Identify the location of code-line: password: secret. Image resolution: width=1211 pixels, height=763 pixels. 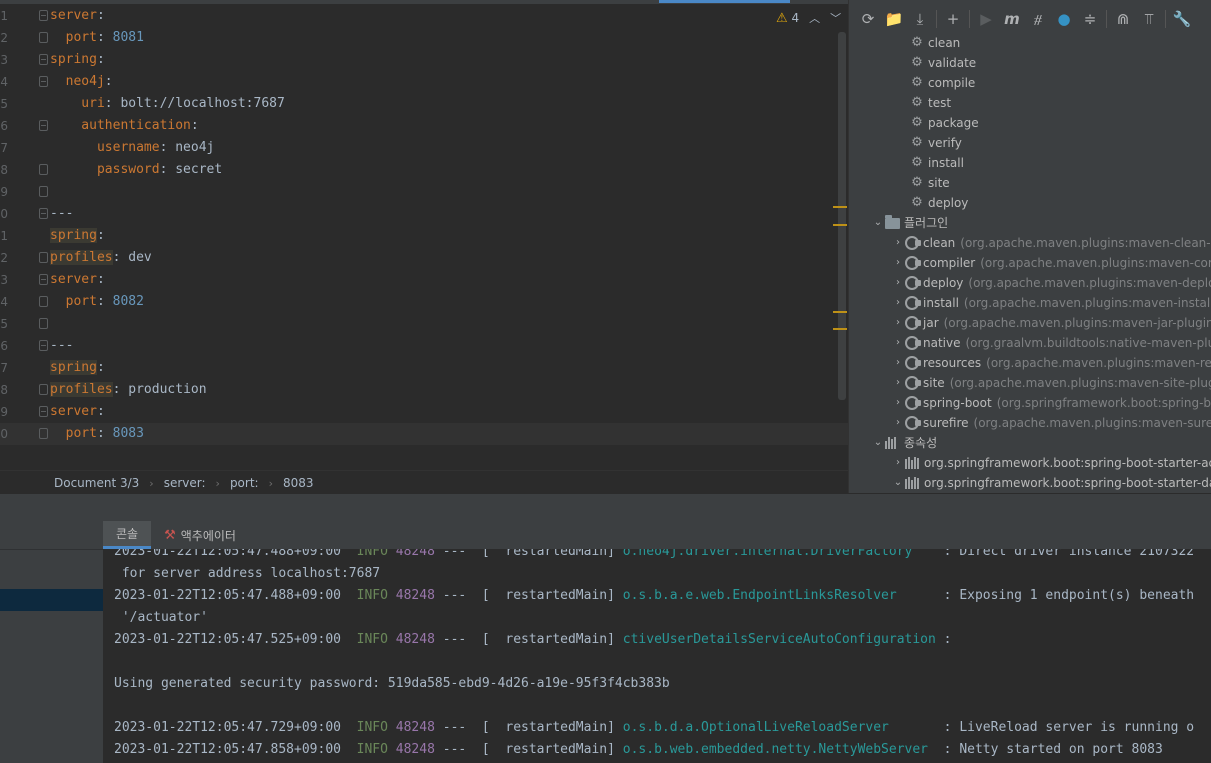
(136, 170).